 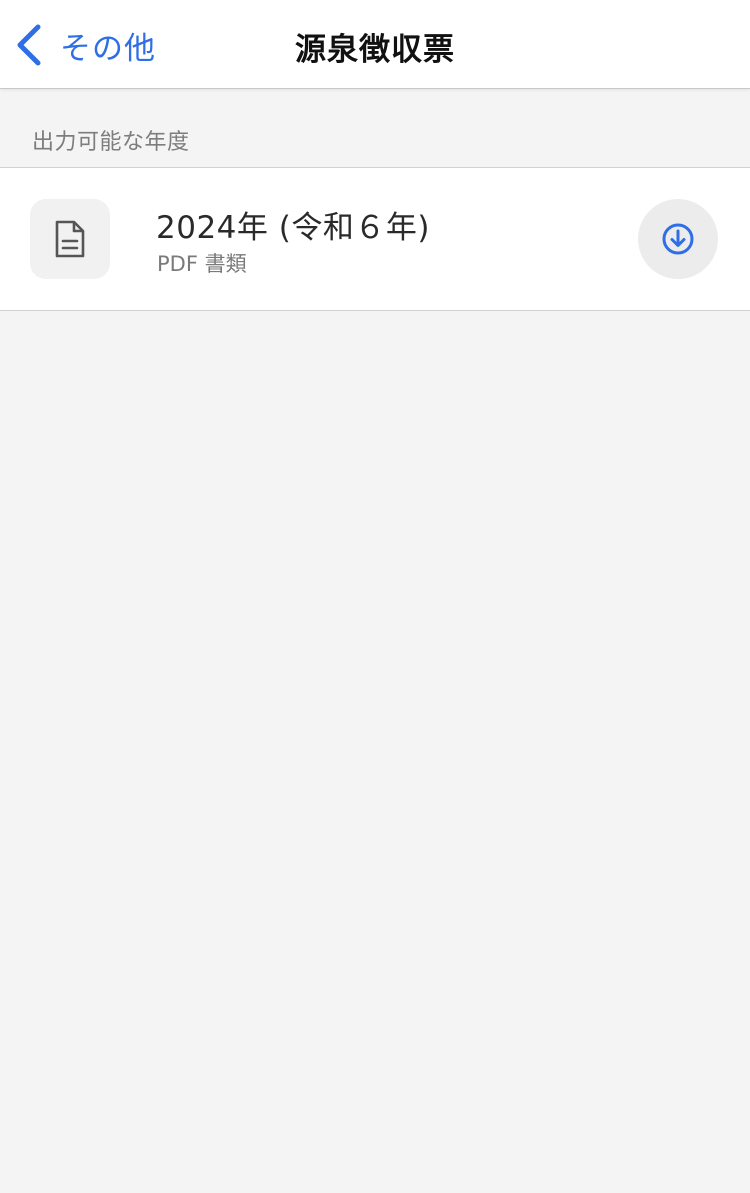 I want to click on year-list: 2024年 (令和６年) PDF 書類, so click(x=375, y=239).